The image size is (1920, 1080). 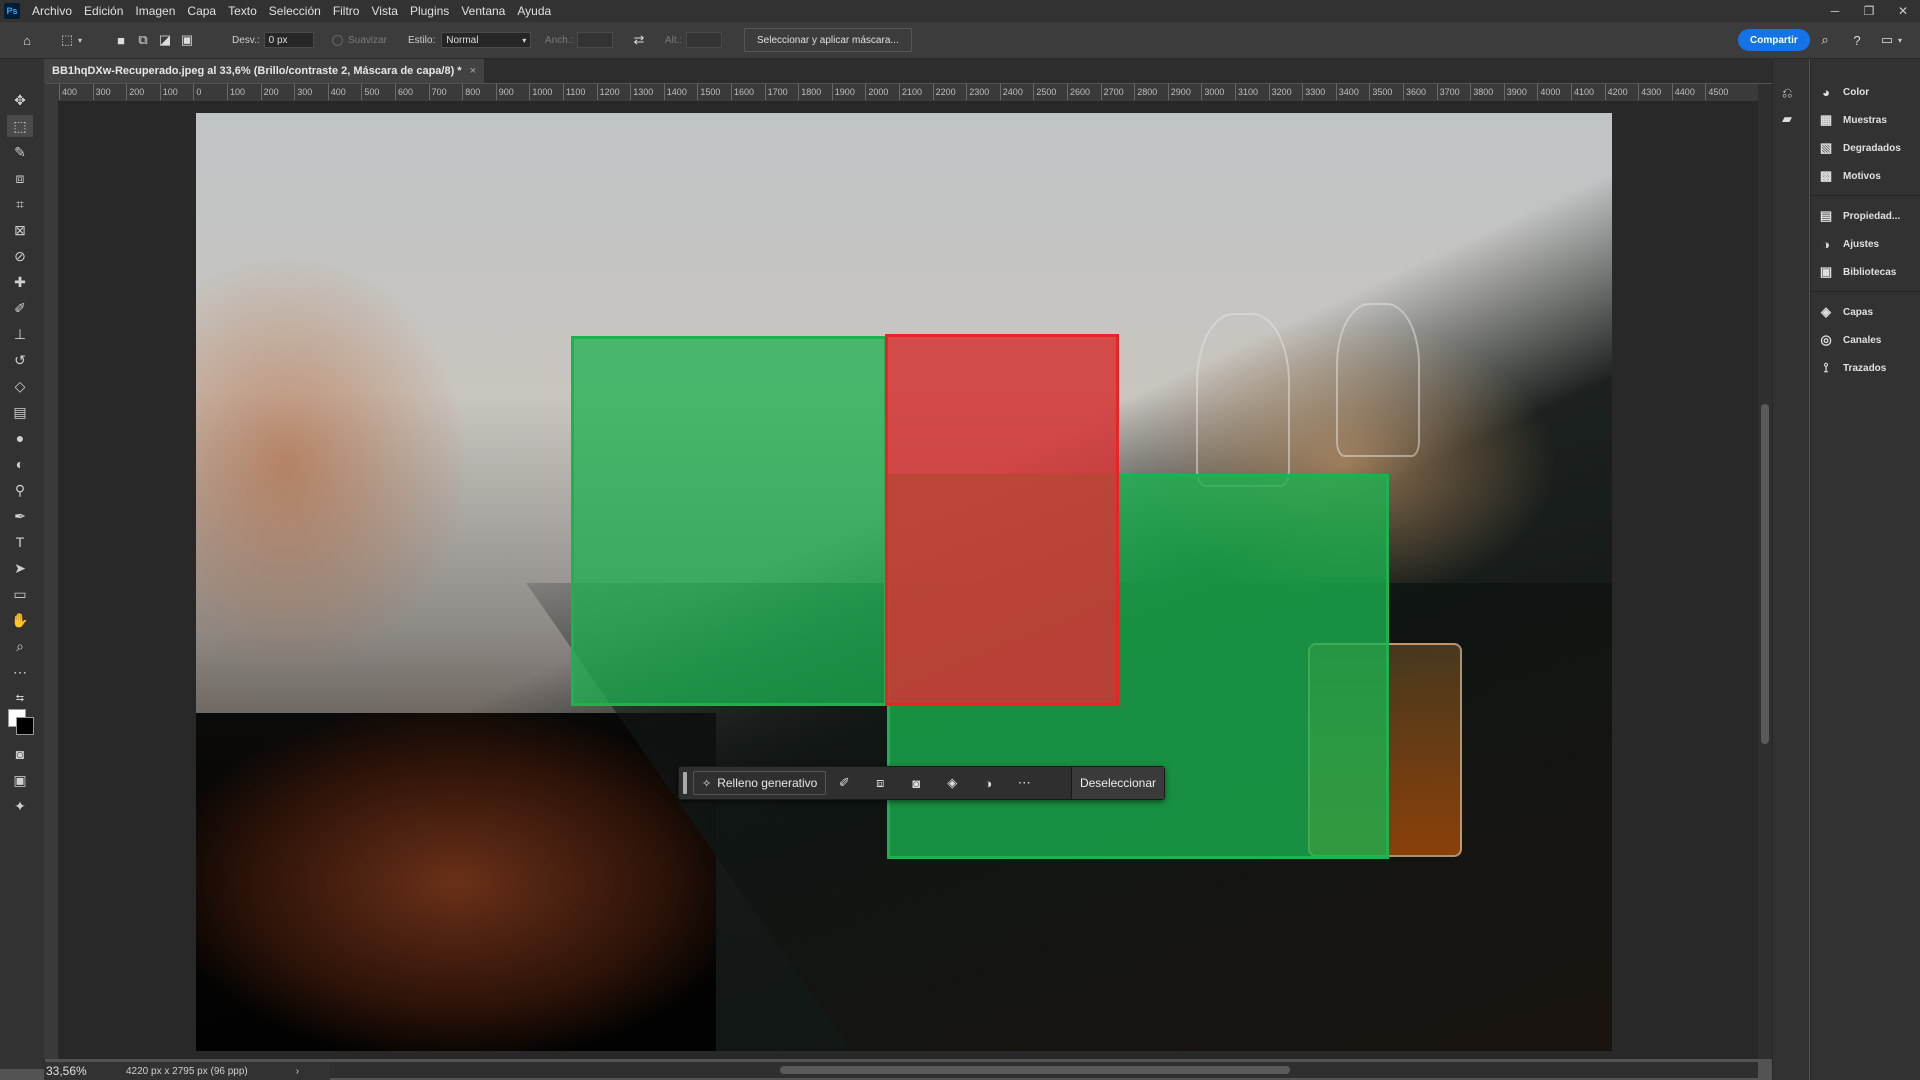 I want to click on panel-swatches: ▦ Muestras, so click(x=1852, y=120).